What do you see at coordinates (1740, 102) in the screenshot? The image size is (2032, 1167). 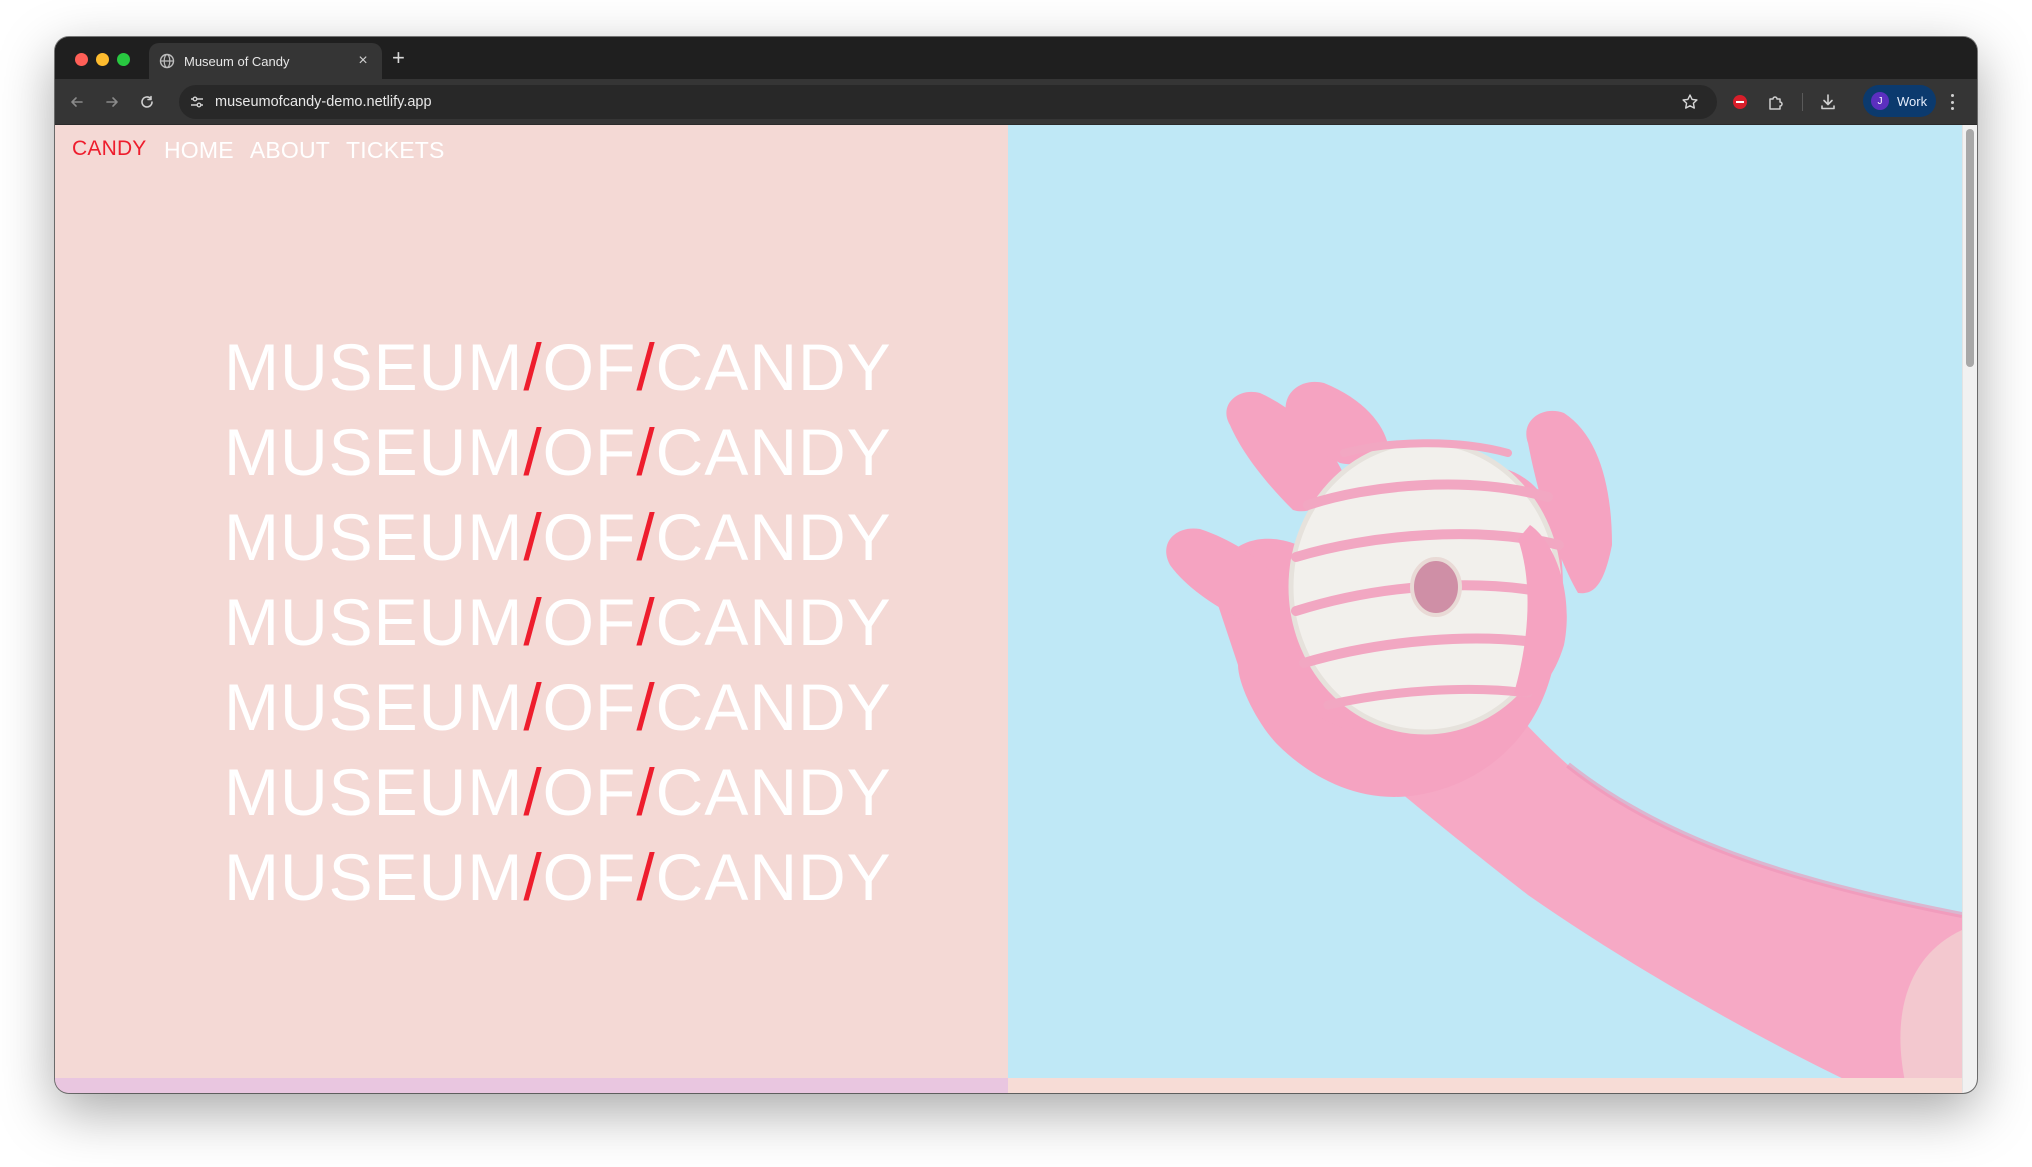 I see `blocker-extension-icon` at bounding box center [1740, 102].